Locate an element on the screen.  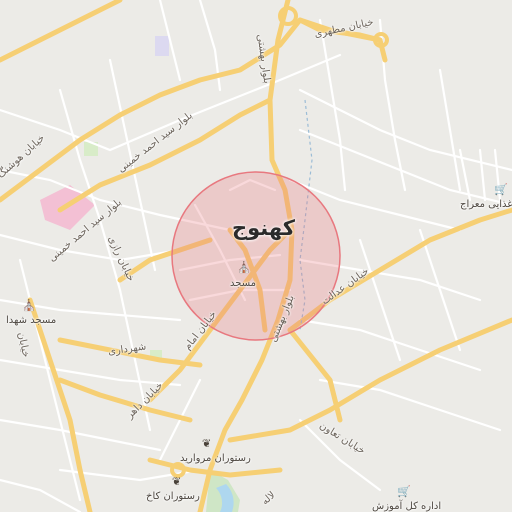
city-label: کهنوج is located at coordinates (263, 228).